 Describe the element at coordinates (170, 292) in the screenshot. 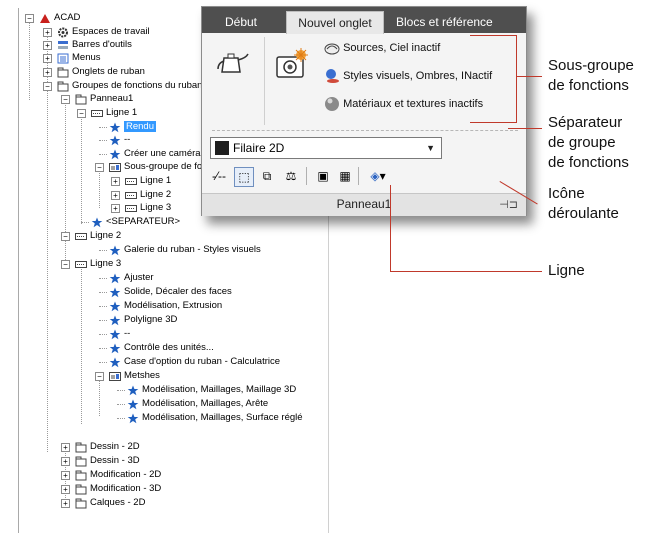

I see `tree-node: Solide, Décaler des faces` at that location.